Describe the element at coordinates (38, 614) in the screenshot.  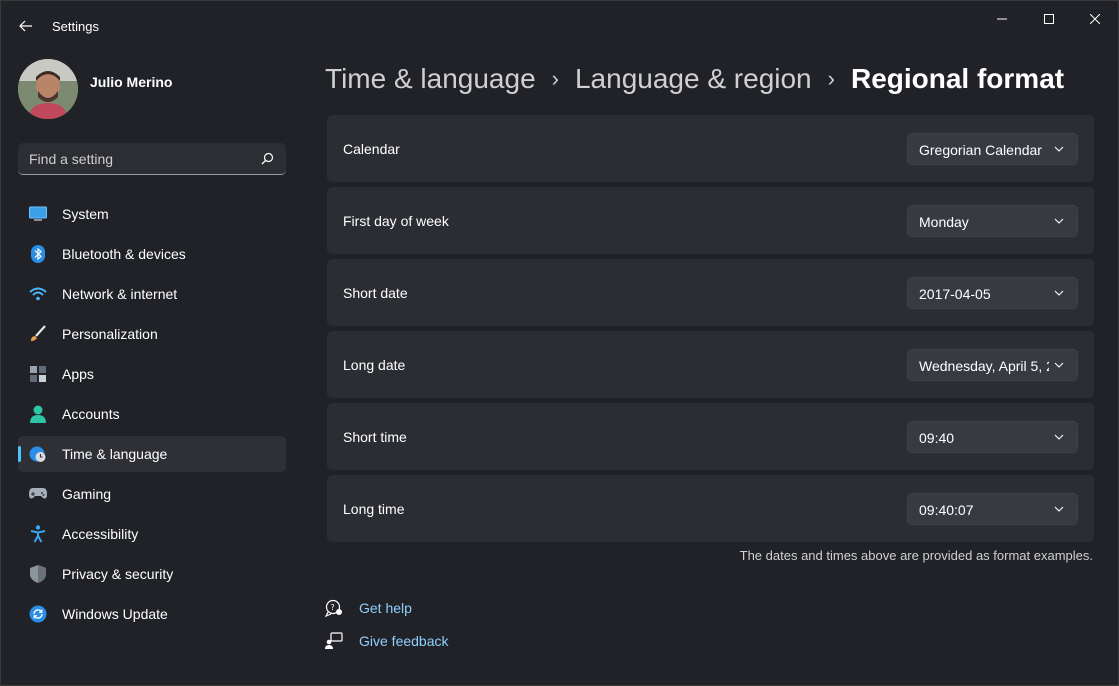
I see `update-icon` at that location.